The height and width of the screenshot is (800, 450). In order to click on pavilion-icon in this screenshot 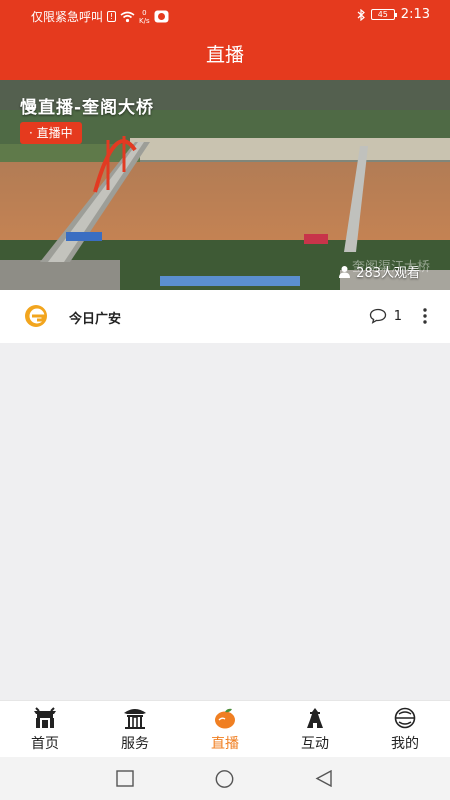, I will do `click(135, 719)`.